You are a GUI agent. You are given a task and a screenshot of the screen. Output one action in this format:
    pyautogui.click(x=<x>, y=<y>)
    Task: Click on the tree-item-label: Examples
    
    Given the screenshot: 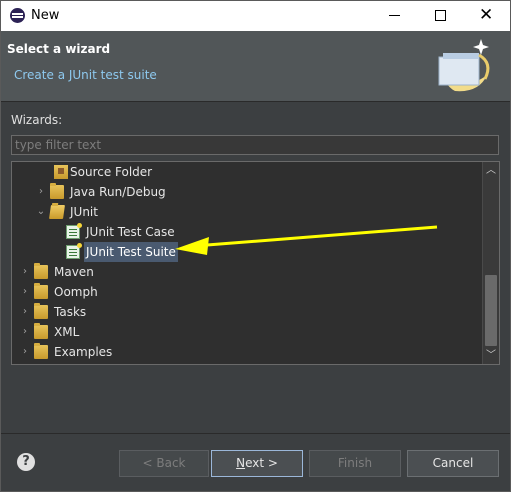 What is the action you would take?
    pyautogui.click(x=83, y=352)
    